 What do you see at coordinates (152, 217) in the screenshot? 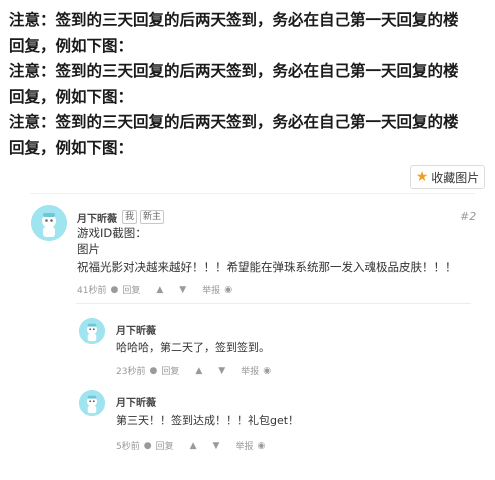
I see `newbie-tag: 新主` at bounding box center [152, 217].